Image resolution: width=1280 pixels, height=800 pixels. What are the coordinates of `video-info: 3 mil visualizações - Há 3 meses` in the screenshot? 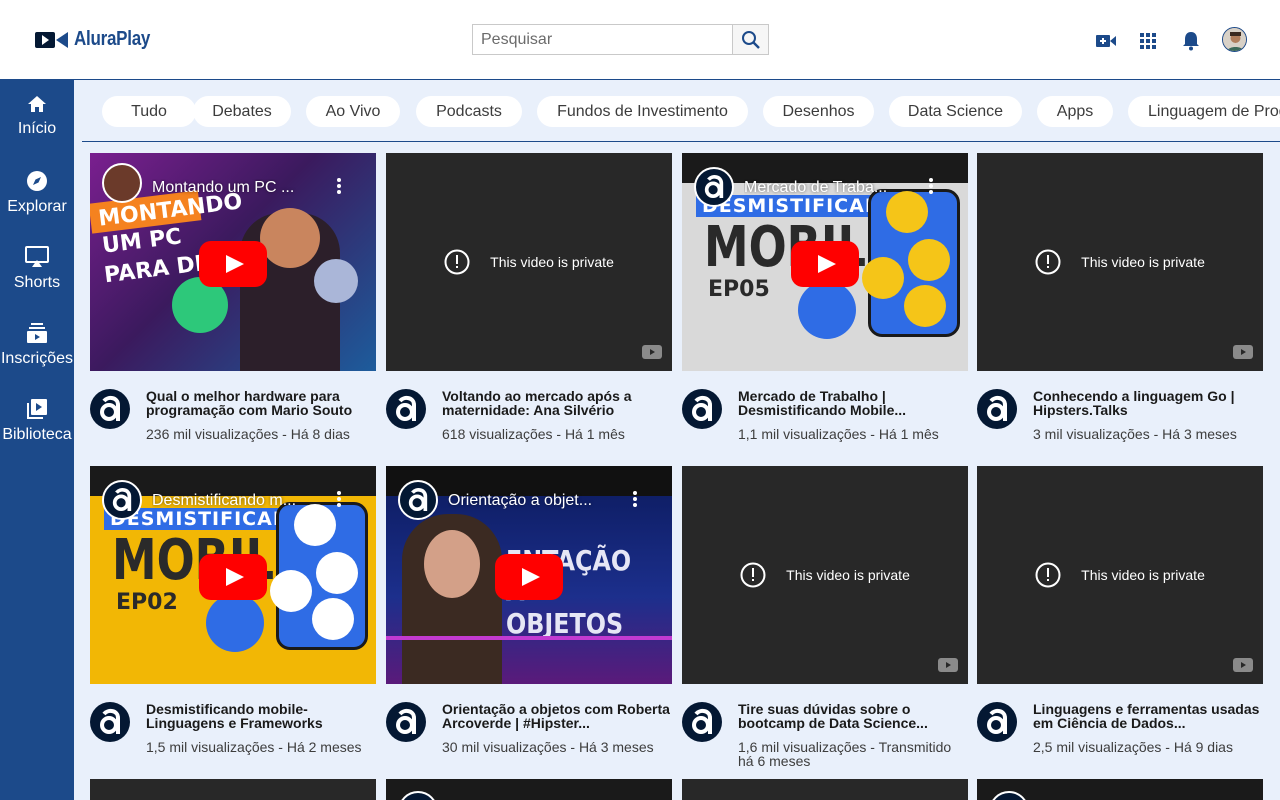 It's located at (1135, 434).